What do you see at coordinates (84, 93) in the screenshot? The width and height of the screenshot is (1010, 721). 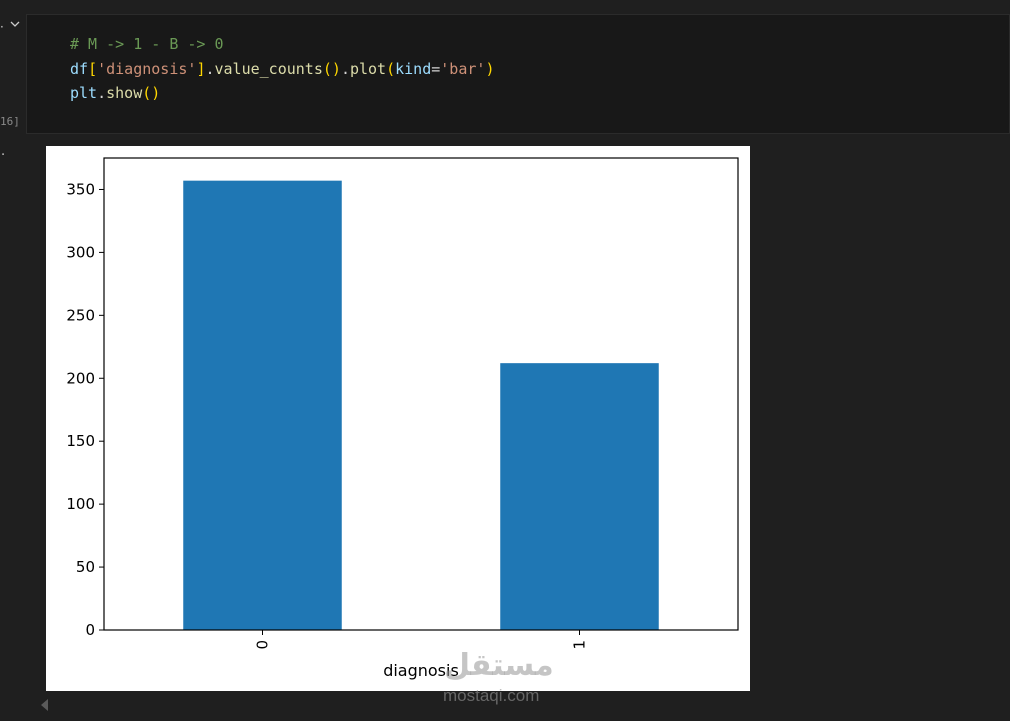 I see `code-token: plt` at bounding box center [84, 93].